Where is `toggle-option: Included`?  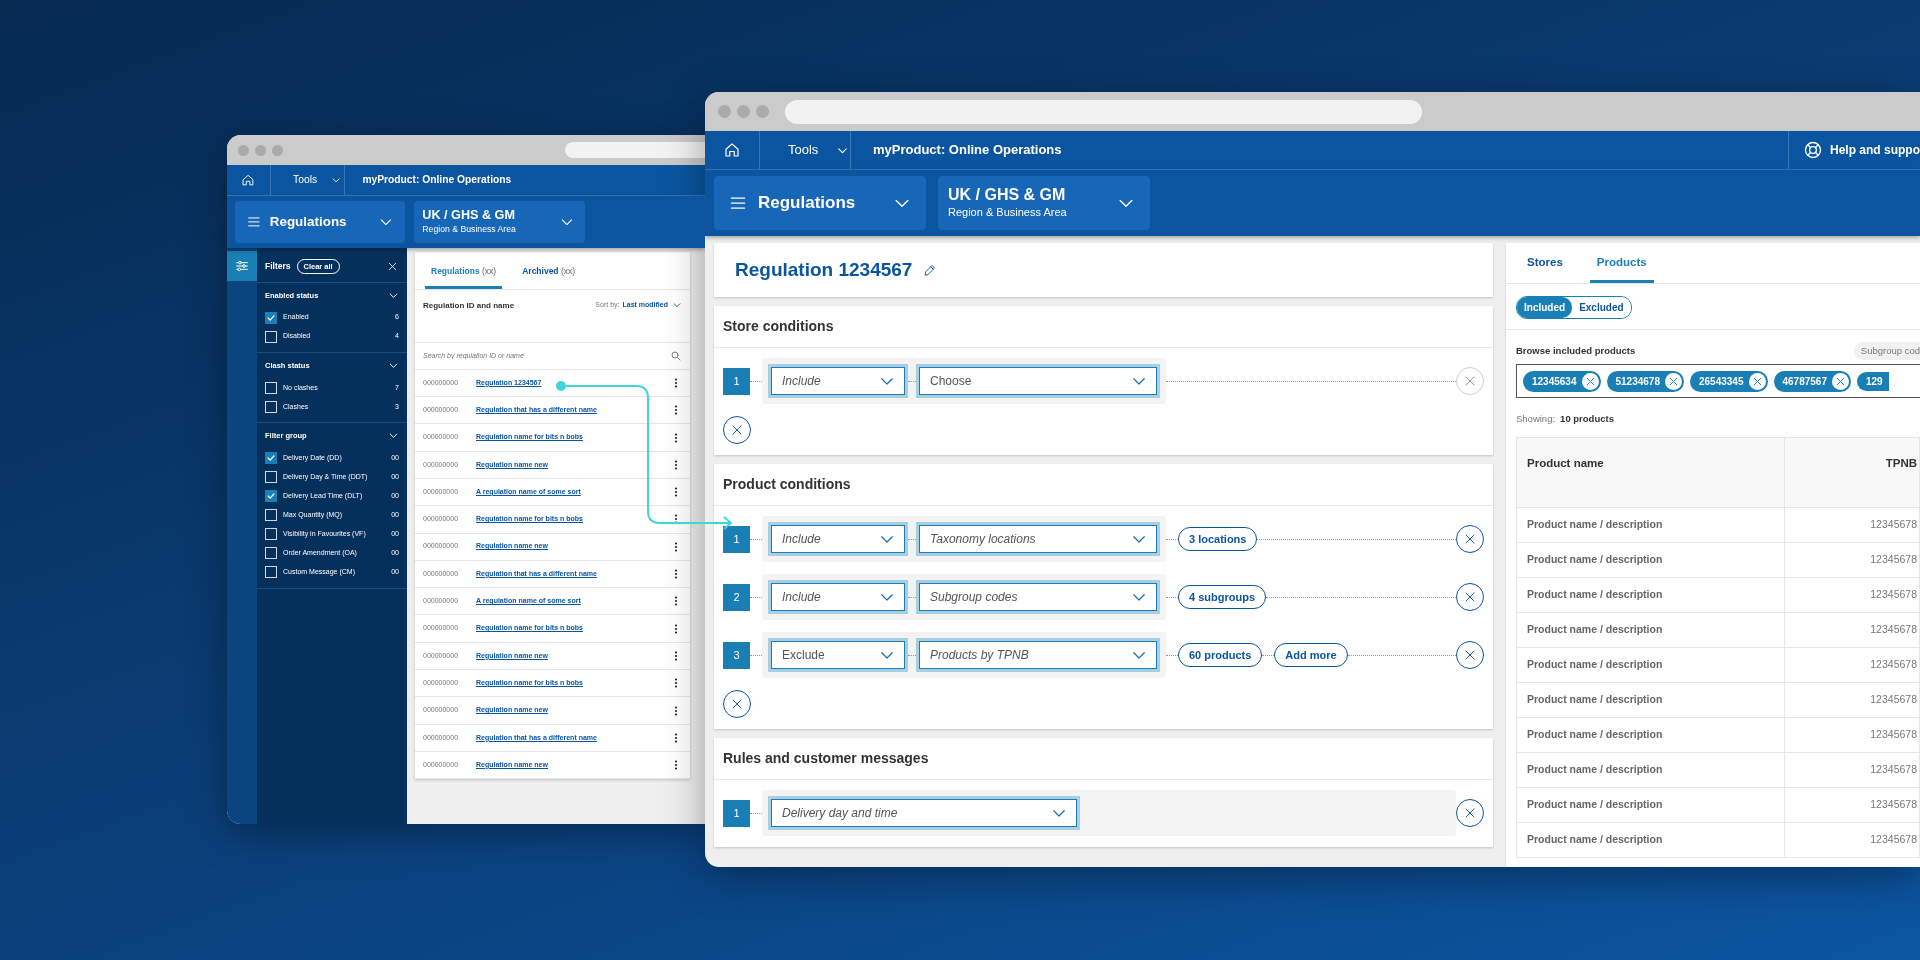
toggle-option: Included is located at coordinates (1545, 307).